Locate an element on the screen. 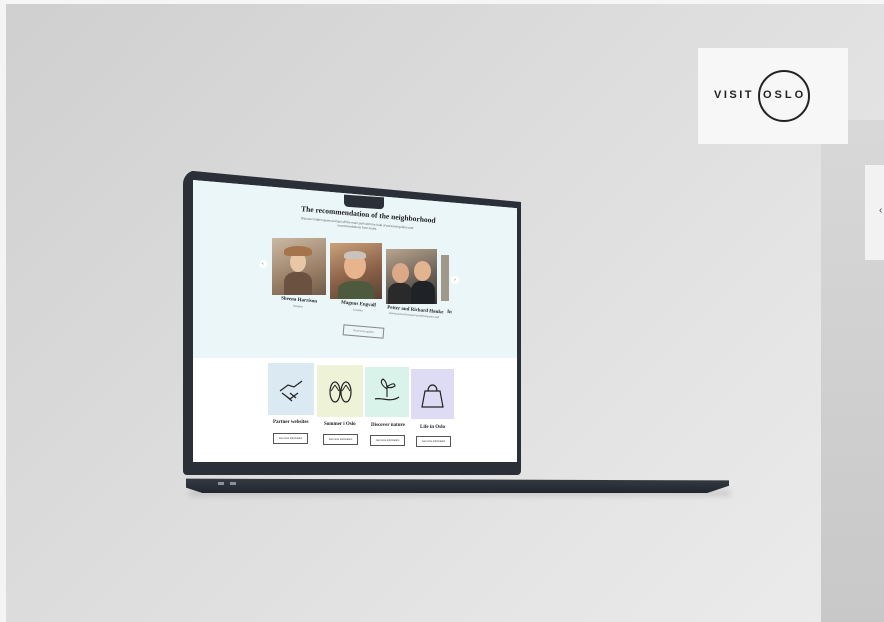 This screenshot has width=884, height=622. guide-photo-partial is located at coordinates (445, 278).